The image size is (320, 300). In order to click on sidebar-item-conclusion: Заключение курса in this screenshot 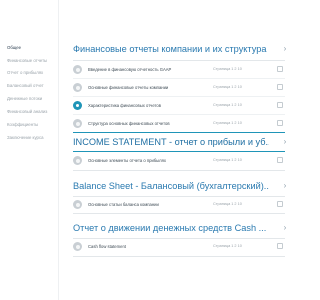, I will do `click(32, 138)`.